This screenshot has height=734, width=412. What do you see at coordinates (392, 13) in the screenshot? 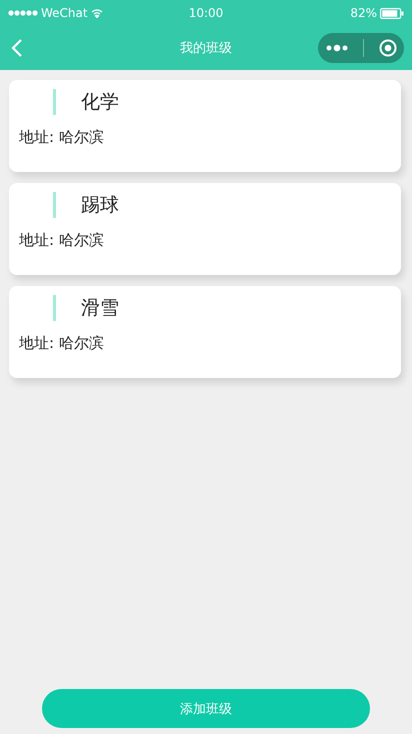
I see `battery-icon` at bounding box center [392, 13].